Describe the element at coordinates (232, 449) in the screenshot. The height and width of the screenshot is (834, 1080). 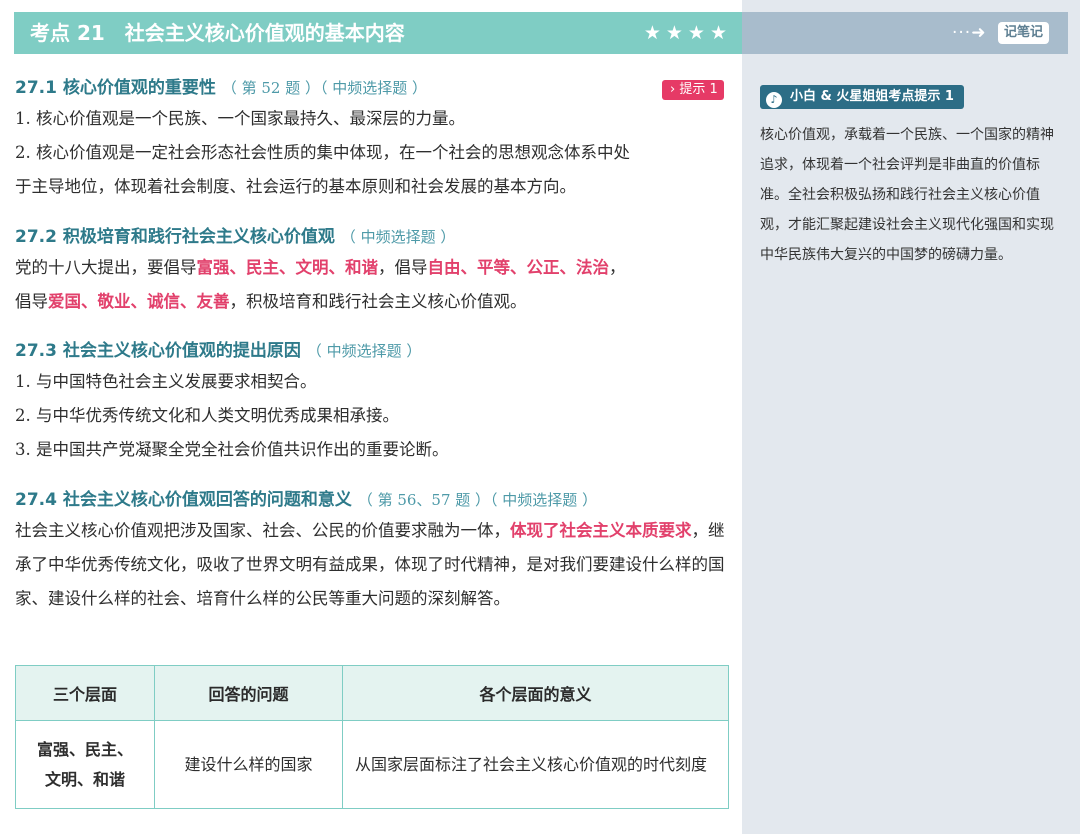
I see `paragraph-line: 3. 是中国共产党凝聚全党全社会价值共识作出的重要论断。` at that location.